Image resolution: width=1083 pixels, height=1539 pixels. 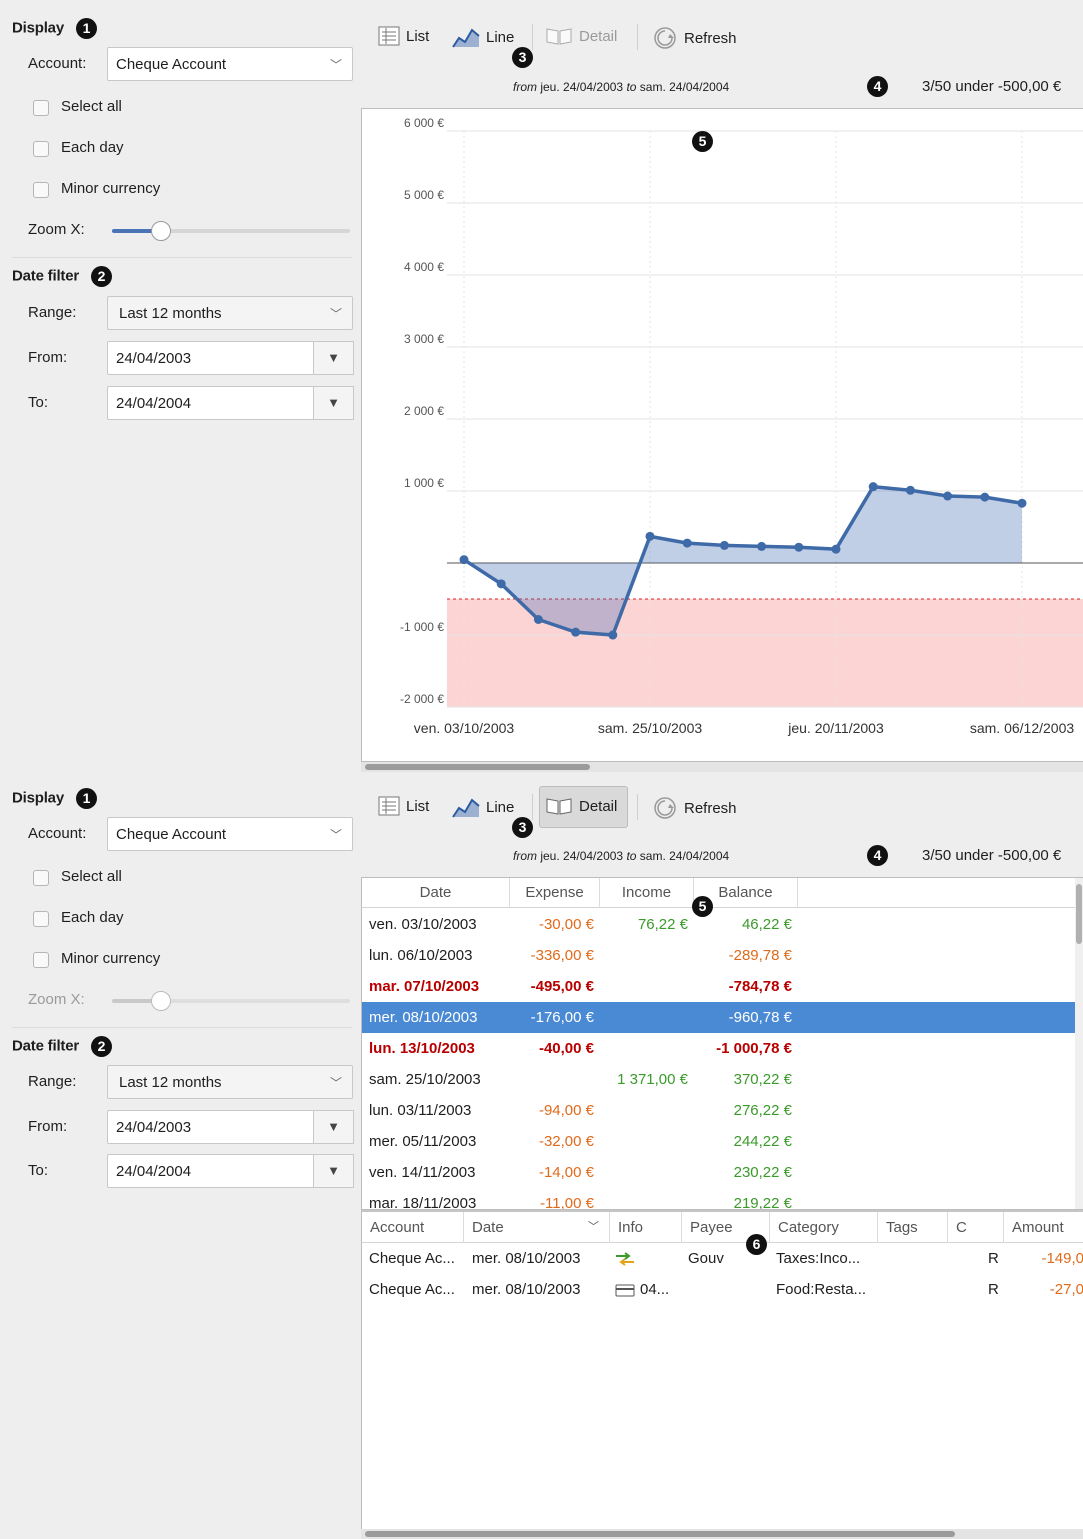 I want to click on cell-payee: Gouv, so click(x=706, y=1258).